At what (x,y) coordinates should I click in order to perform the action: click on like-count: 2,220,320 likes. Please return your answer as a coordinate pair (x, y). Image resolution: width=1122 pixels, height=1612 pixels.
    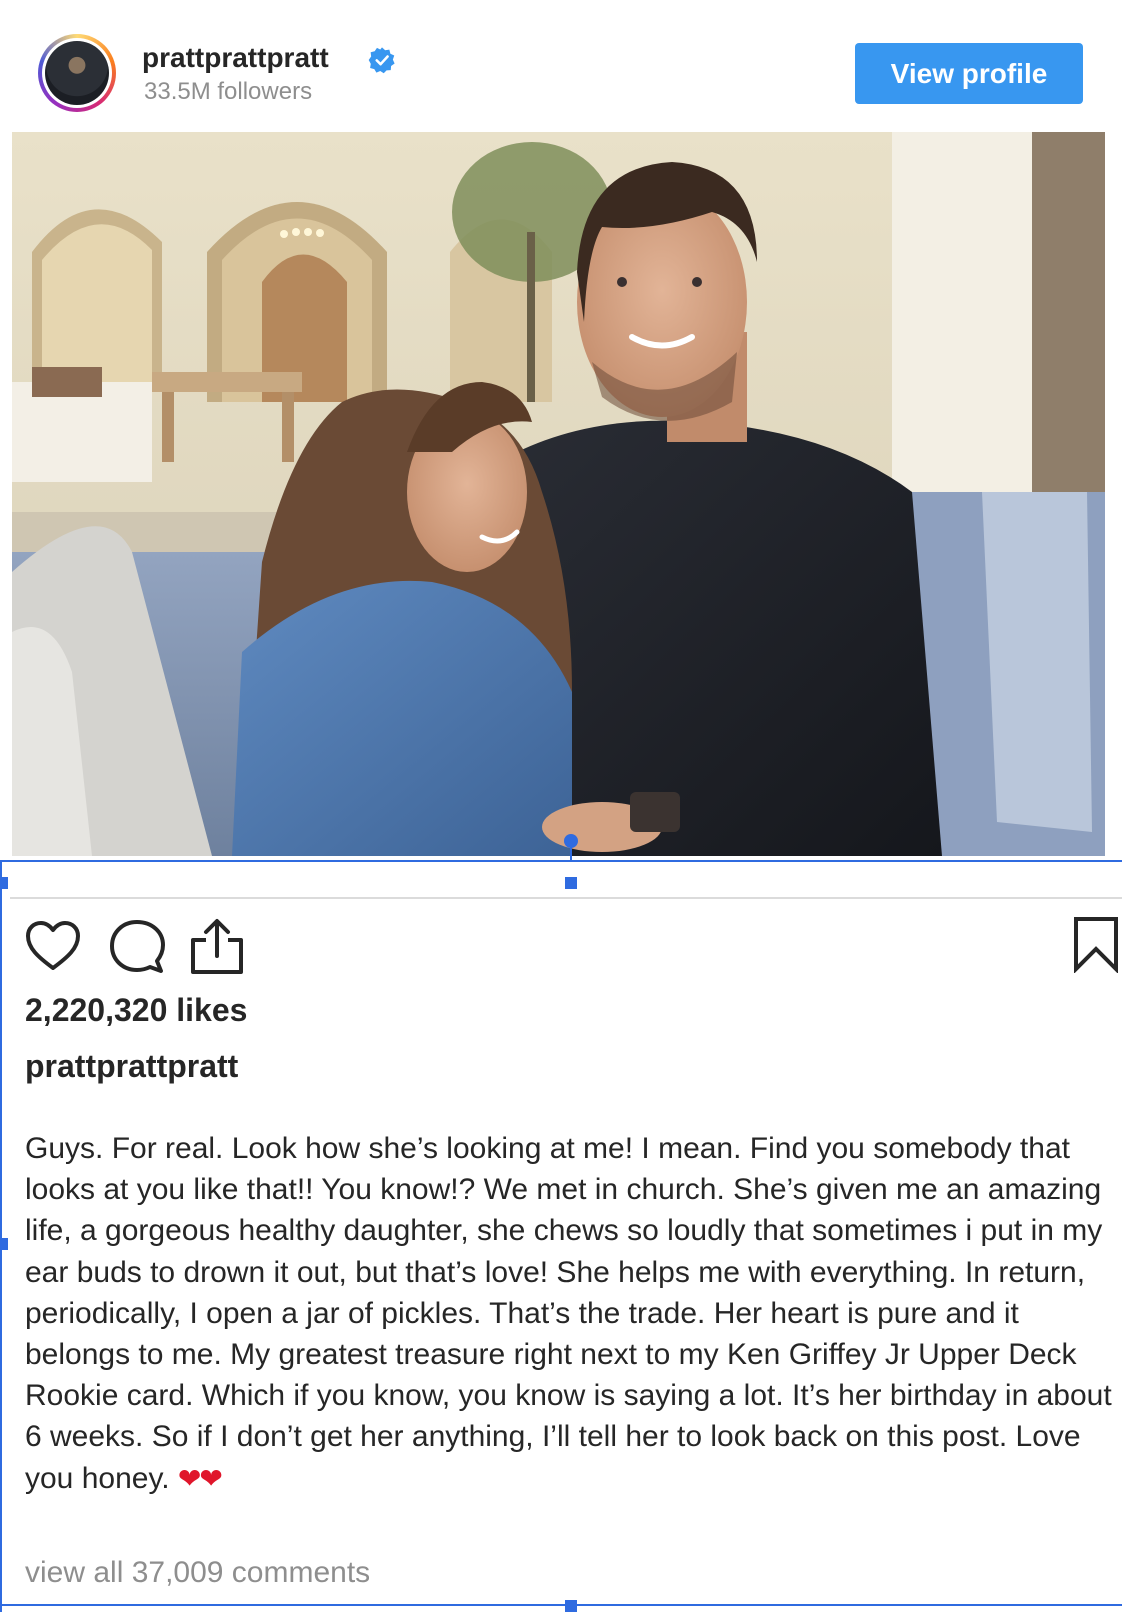
    Looking at the image, I should click on (136, 1010).